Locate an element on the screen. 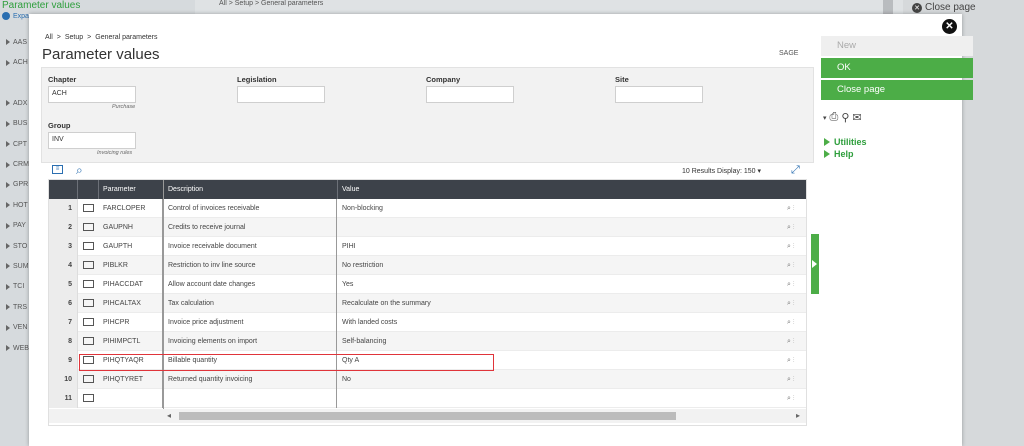 The height and width of the screenshot is (446, 1024). value-cell: No is located at coordinates (560, 379).